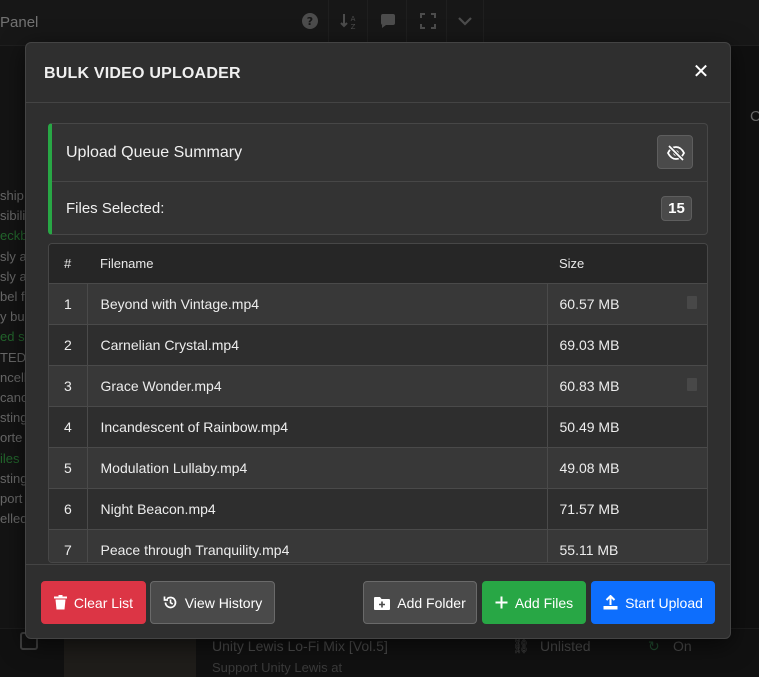 This screenshot has width=759, height=677. What do you see at coordinates (68, 303) in the screenshot?
I see `row-number: 1` at bounding box center [68, 303].